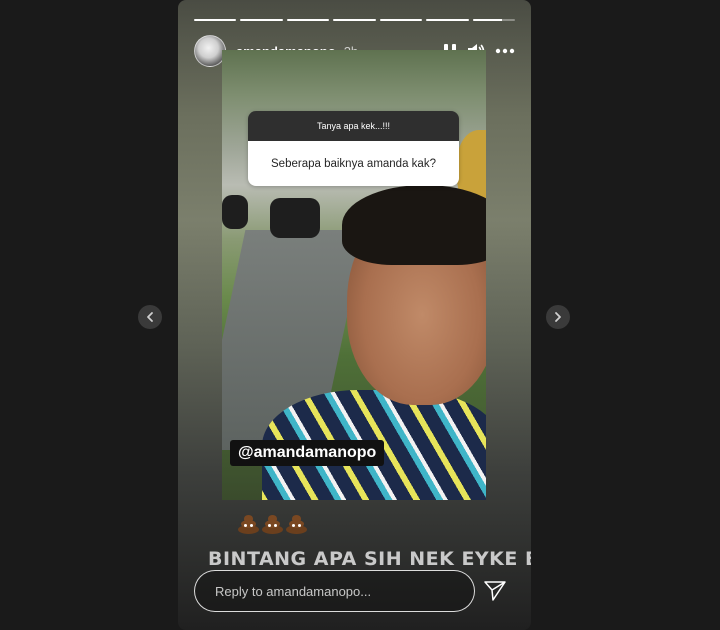  Describe the element at coordinates (307, 453) in the screenshot. I see `mention-sticker: @amandamanopo` at that location.